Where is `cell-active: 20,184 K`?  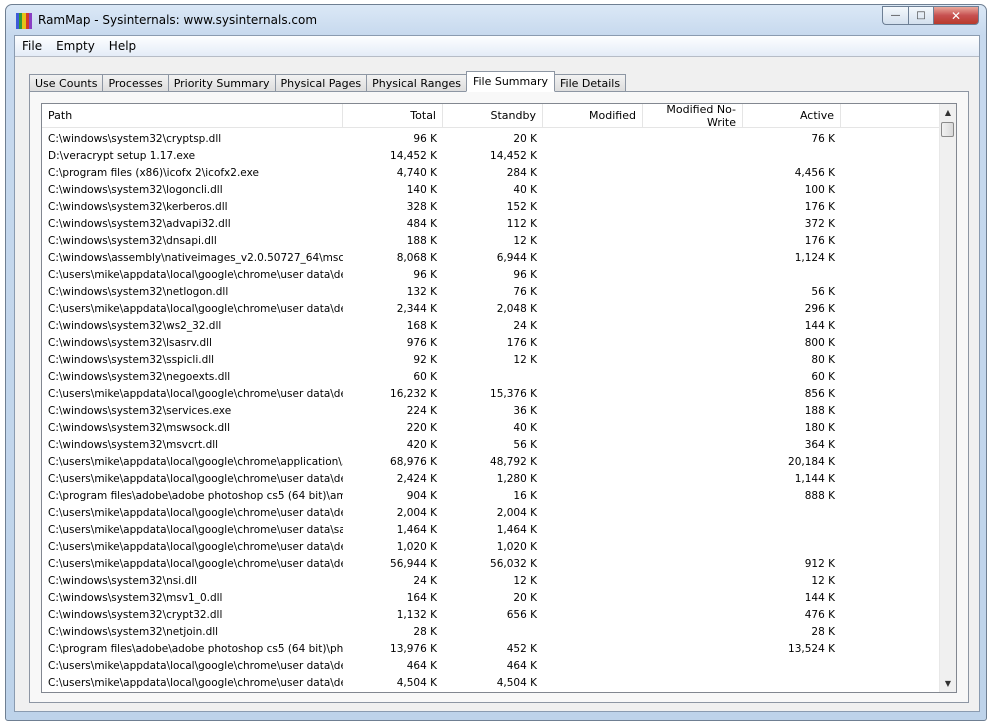 cell-active: 20,184 K is located at coordinates (811, 461).